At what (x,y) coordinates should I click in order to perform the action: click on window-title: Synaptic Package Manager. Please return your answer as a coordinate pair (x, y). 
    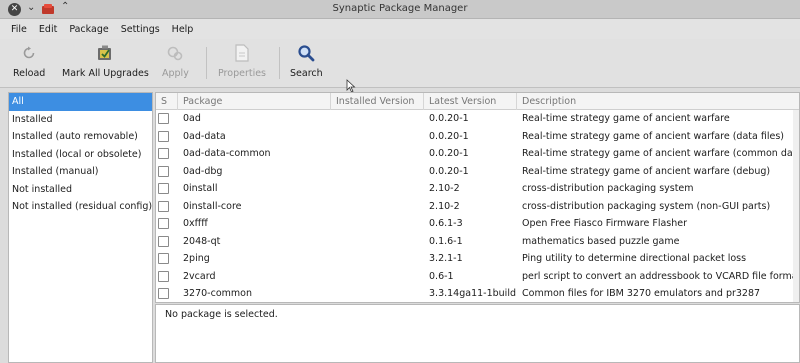
    Looking at the image, I should click on (400, 8).